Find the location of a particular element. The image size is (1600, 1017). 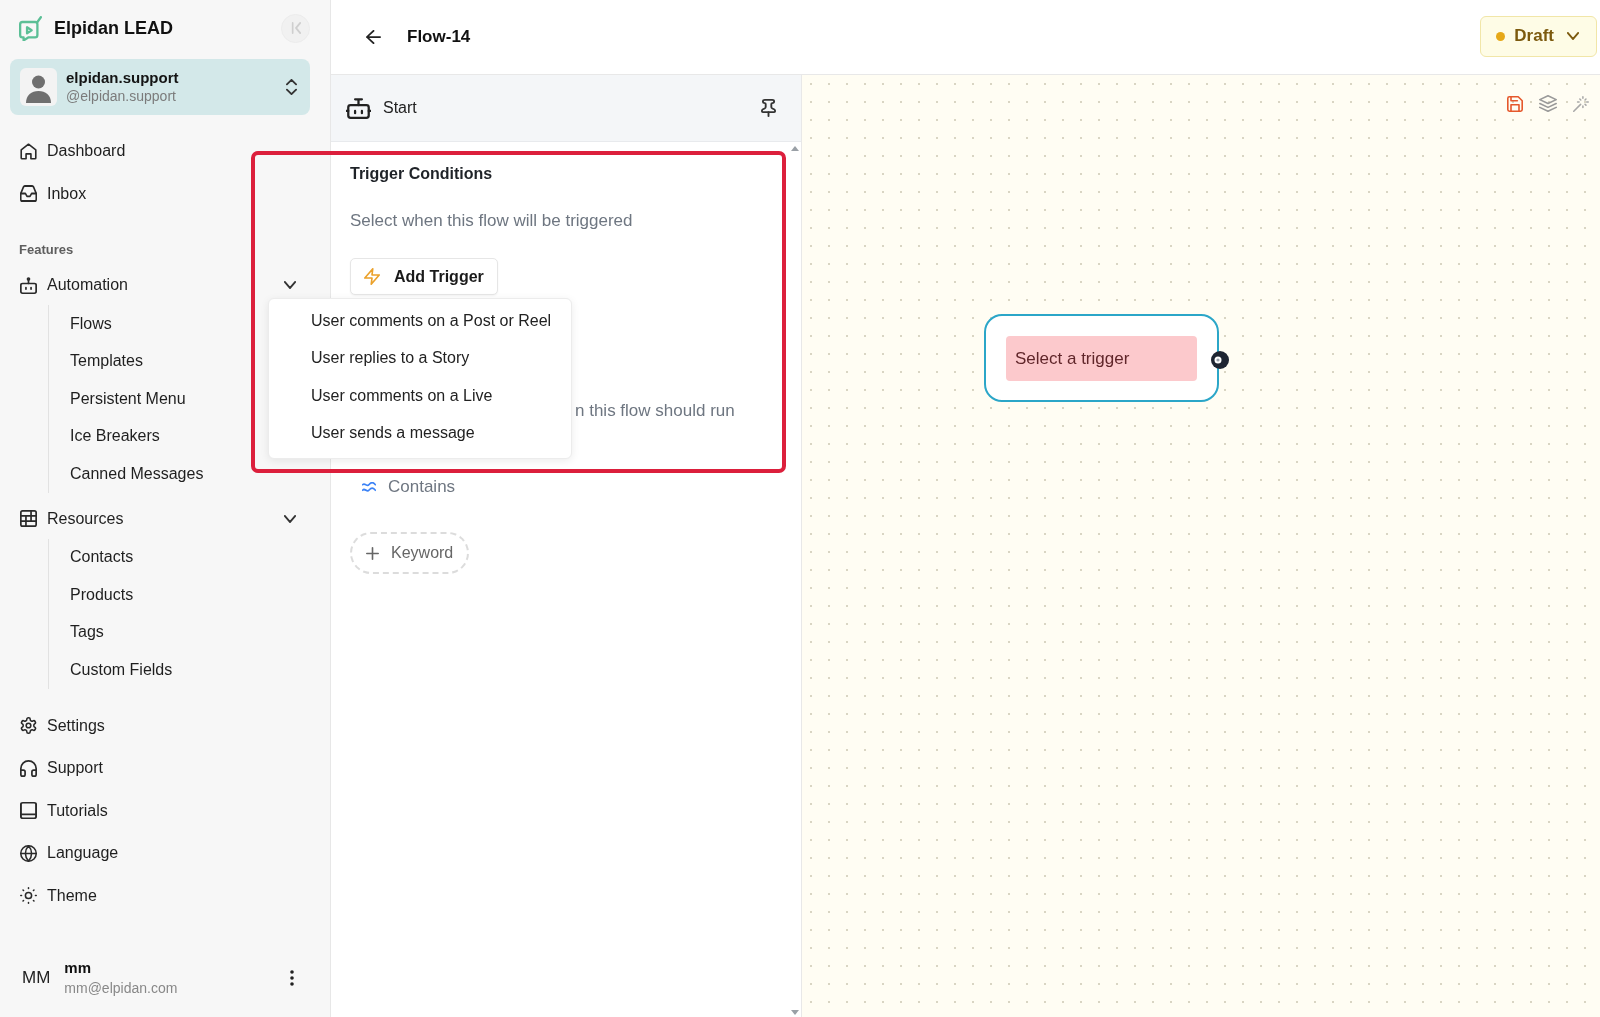

plus-icon is located at coordinates (372, 553).